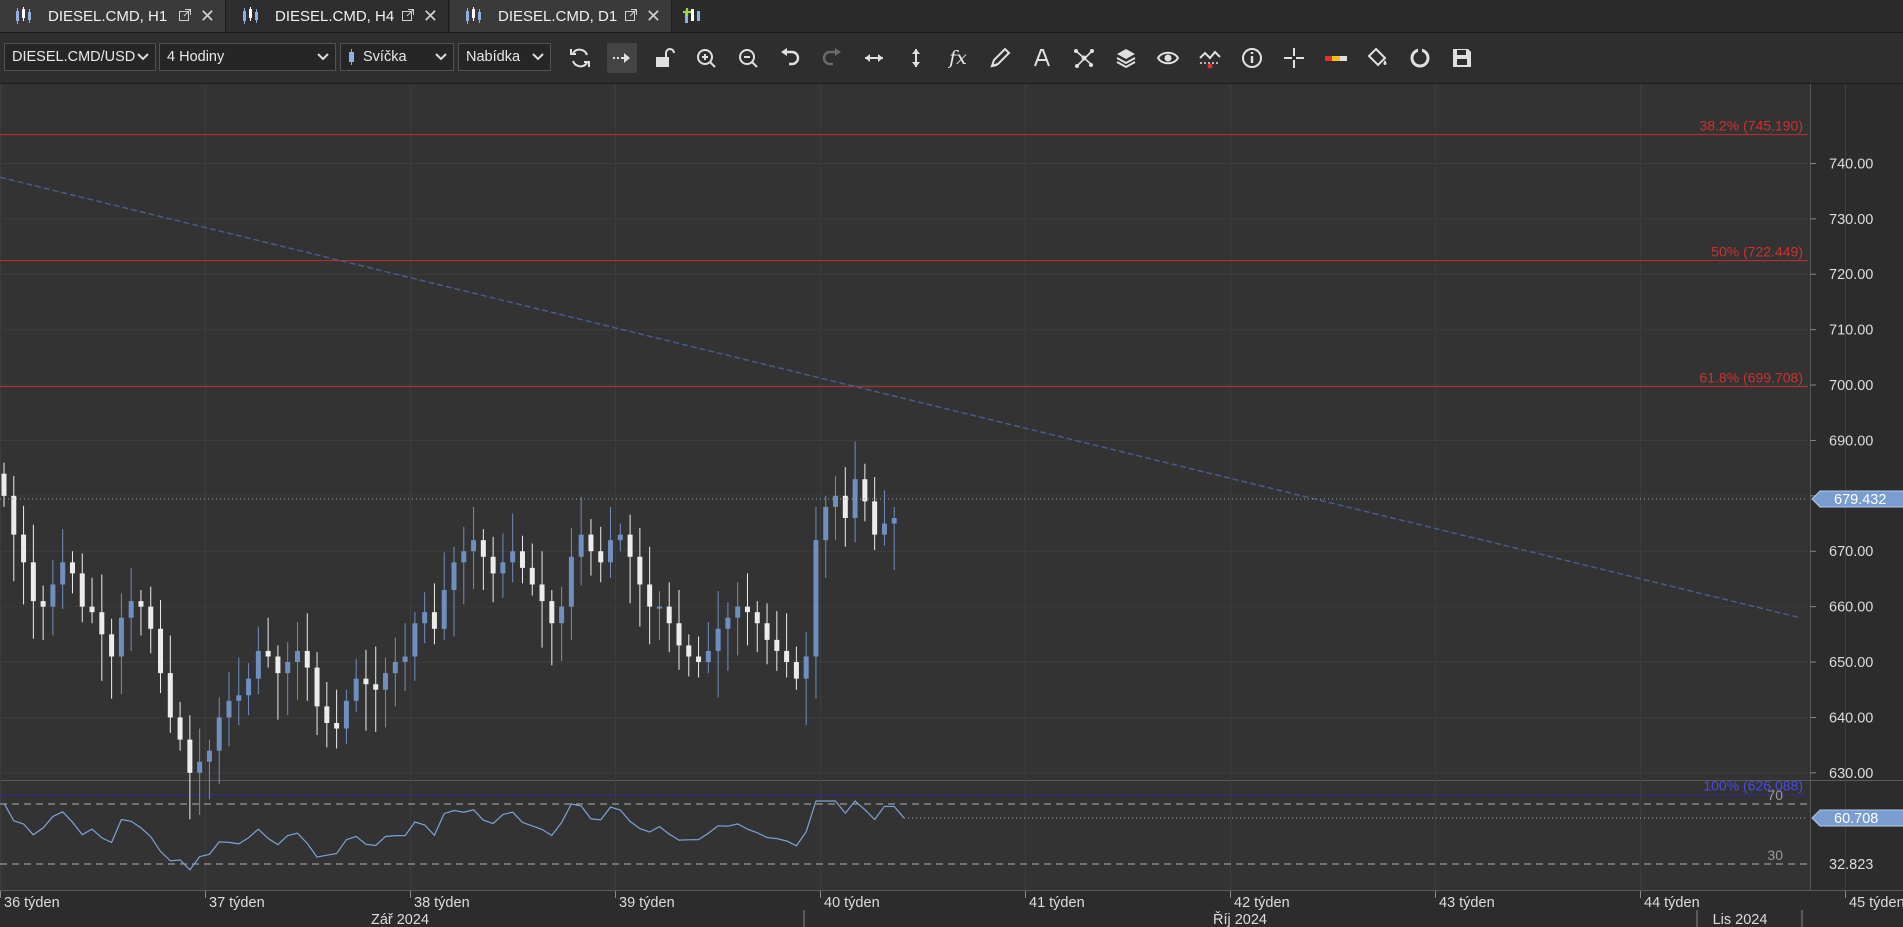 Image resolution: width=1903 pixels, height=927 pixels. Describe the element at coordinates (351, 57) in the screenshot. I see `candle-style-icon` at that location.